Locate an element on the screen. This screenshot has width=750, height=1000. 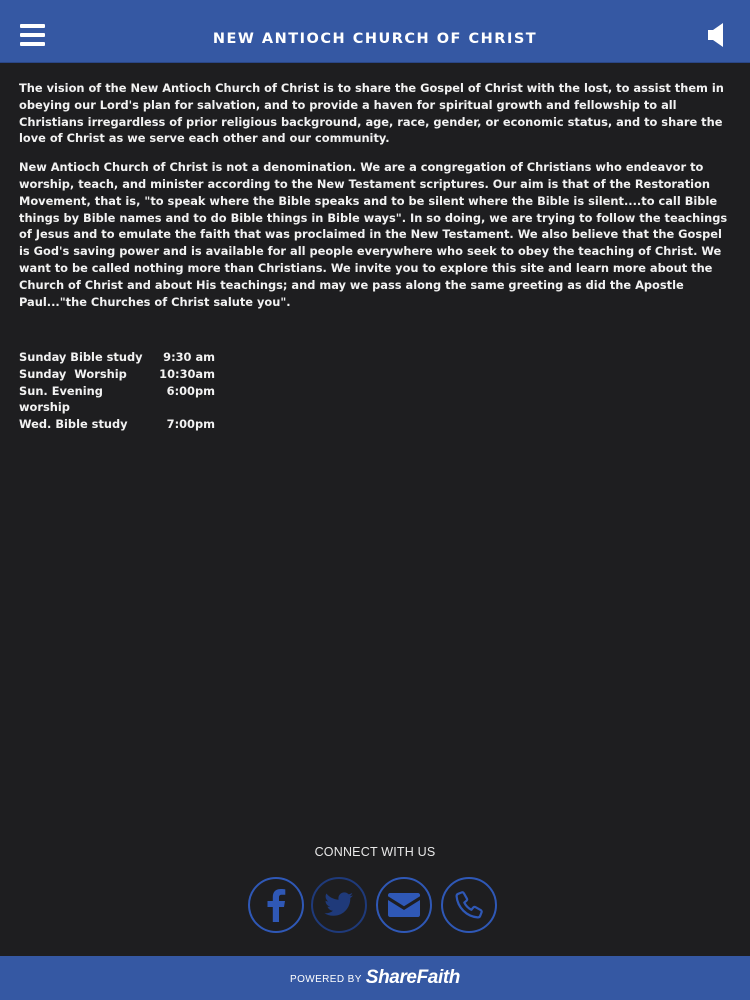
phone-icon is located at coordinates (469, 905).